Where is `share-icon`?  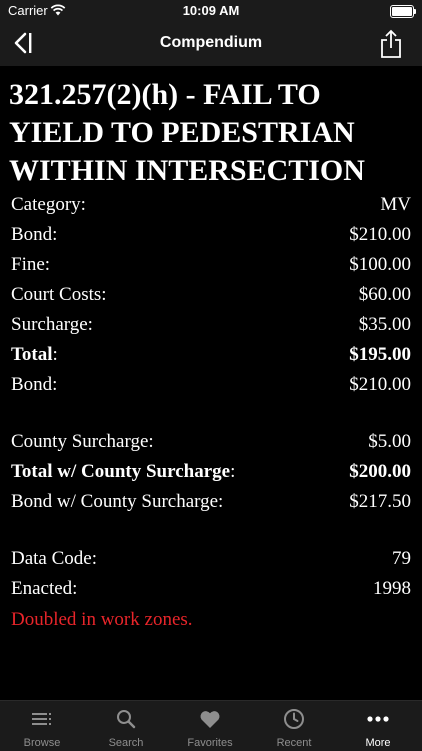
share-icon is located at coordinates (391, 43).